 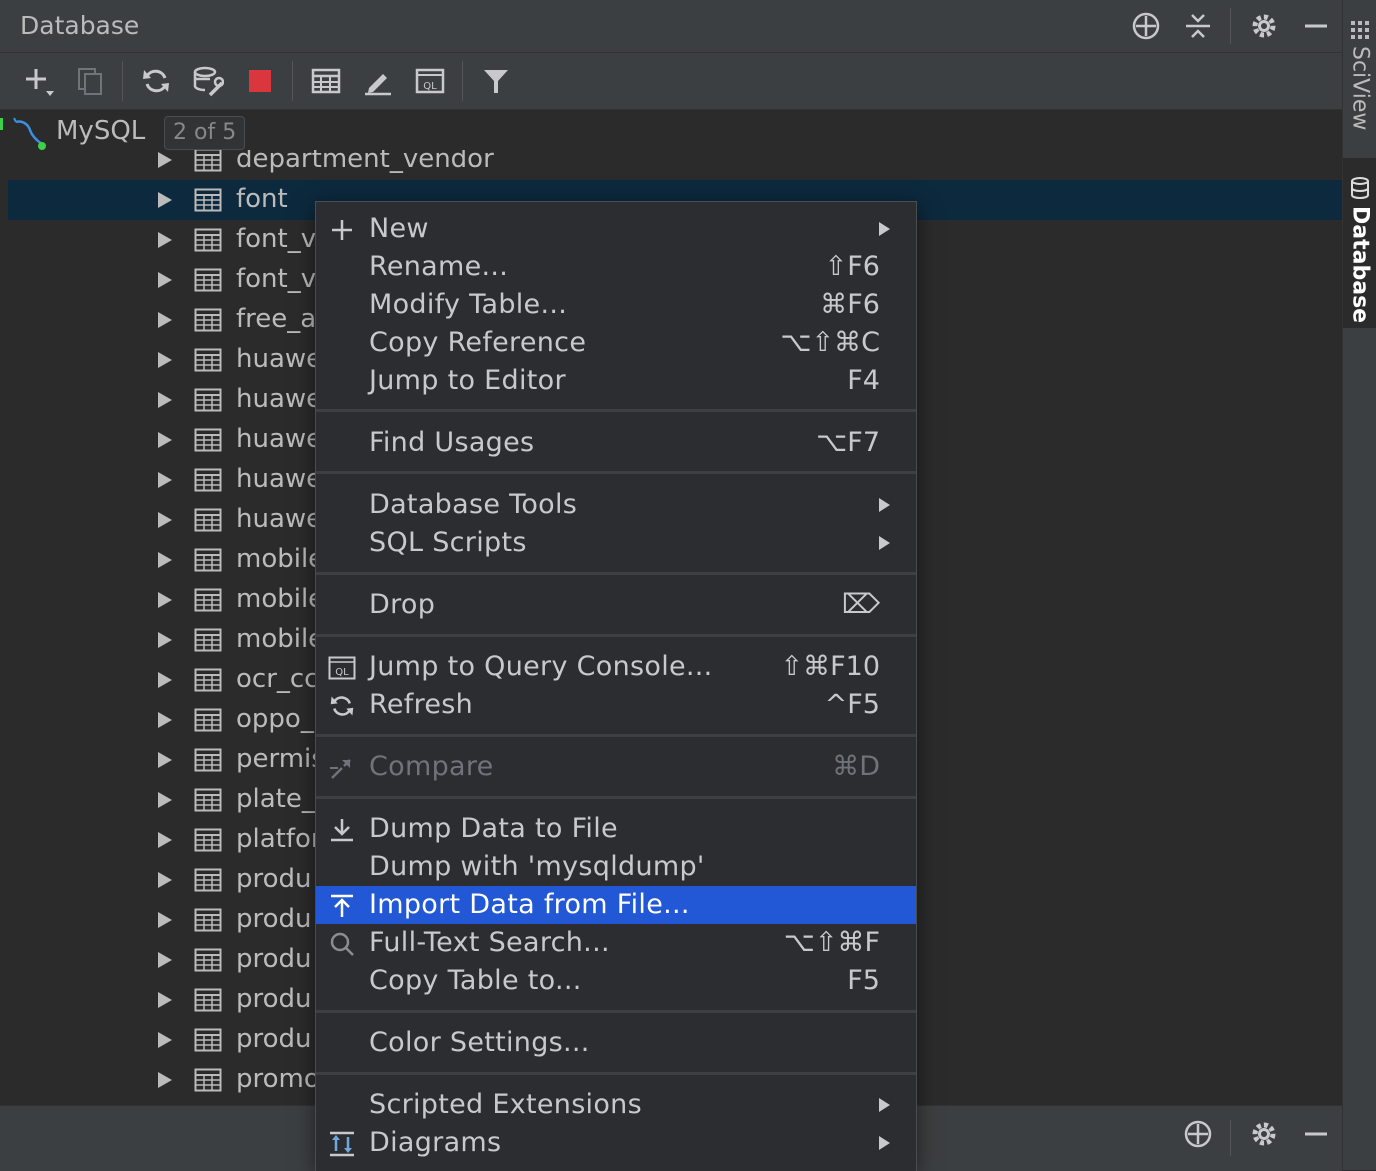 I want to click on menu-item-rename: Rename... ⇧F6, so click(x=616, y=267).